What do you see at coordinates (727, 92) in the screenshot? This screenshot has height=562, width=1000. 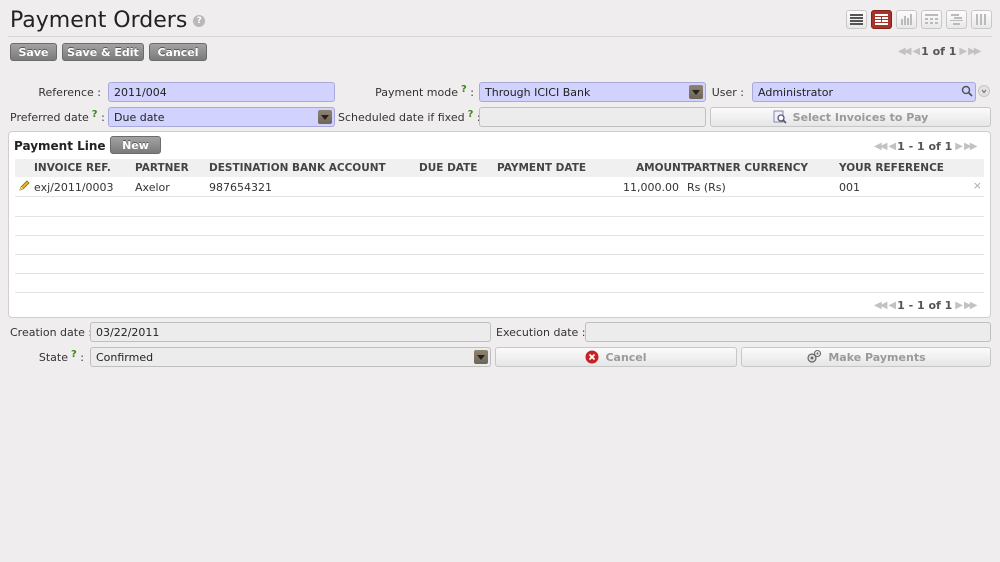 I see `user-label: User :` at bounding box center [727, 92].